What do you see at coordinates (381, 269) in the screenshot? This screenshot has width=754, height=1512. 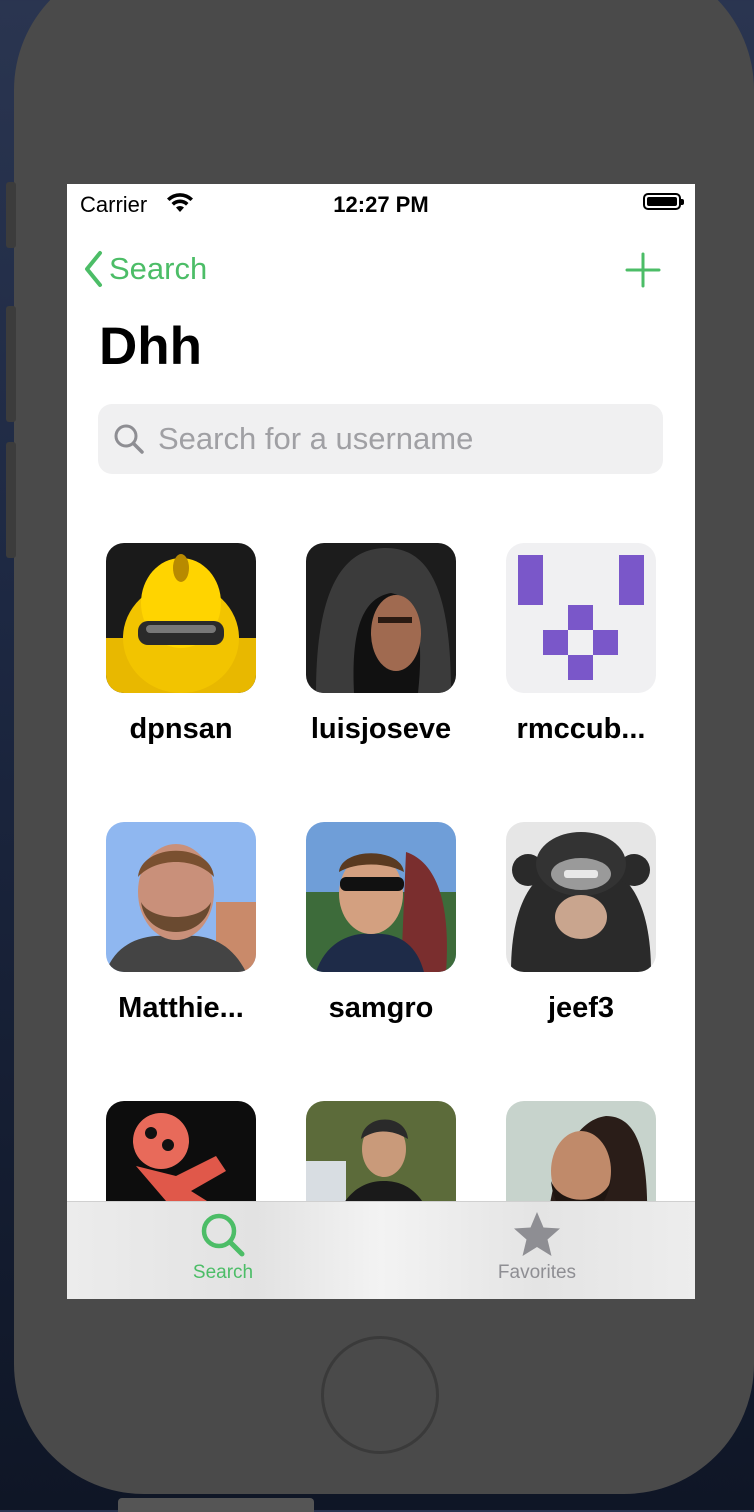 I see `navigation-bar: Search` at bounding box center [381, 269].